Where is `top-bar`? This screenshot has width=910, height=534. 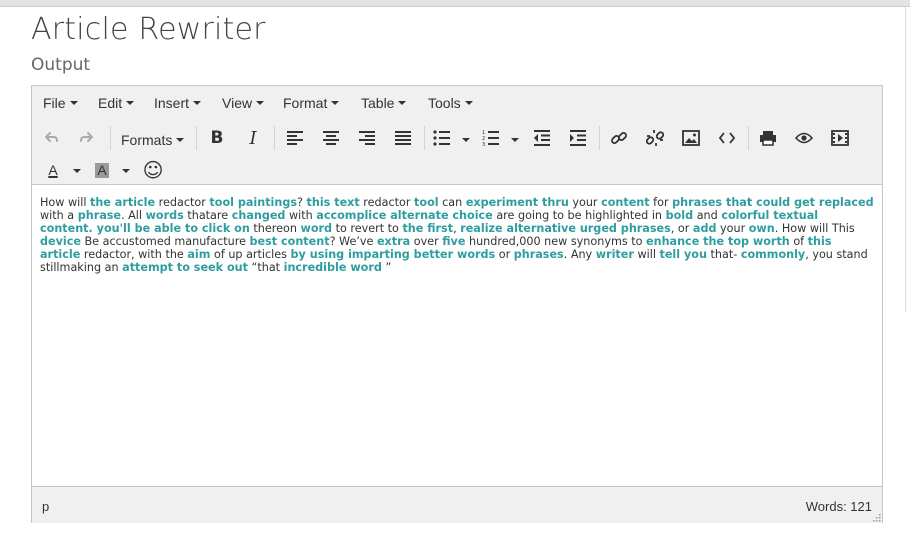 top-bar is located at coordinates (455, 3).